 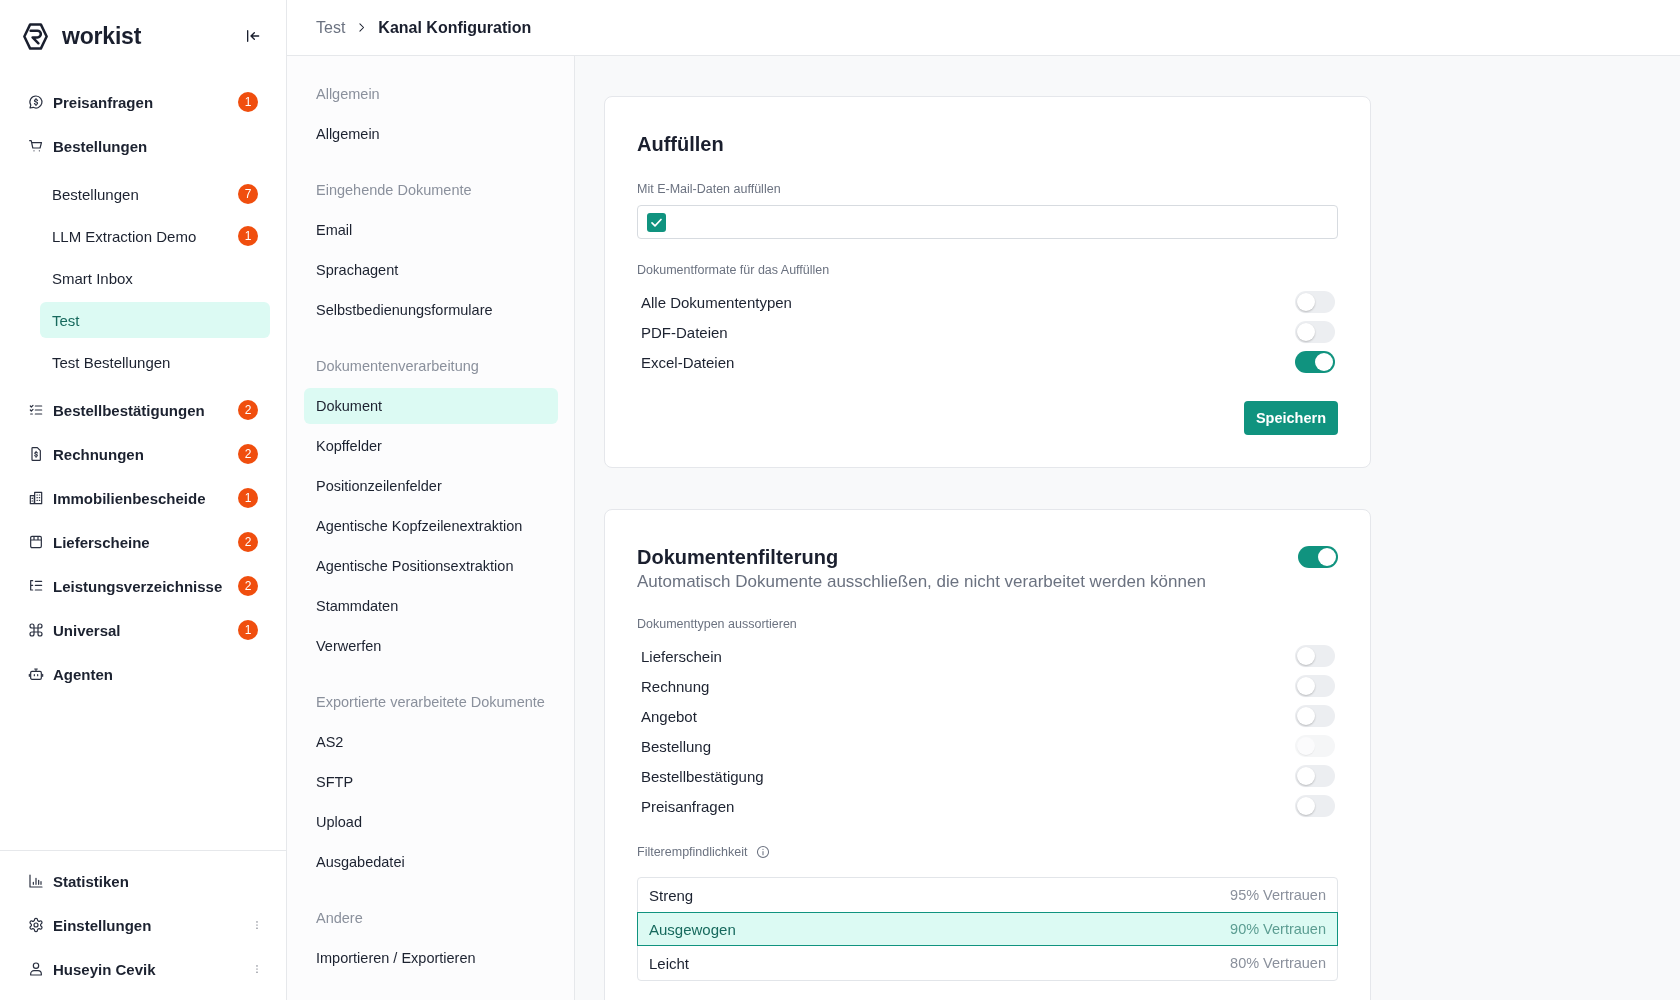 I want to click on section-heading: Allgemein, so click(x=348, y=94).